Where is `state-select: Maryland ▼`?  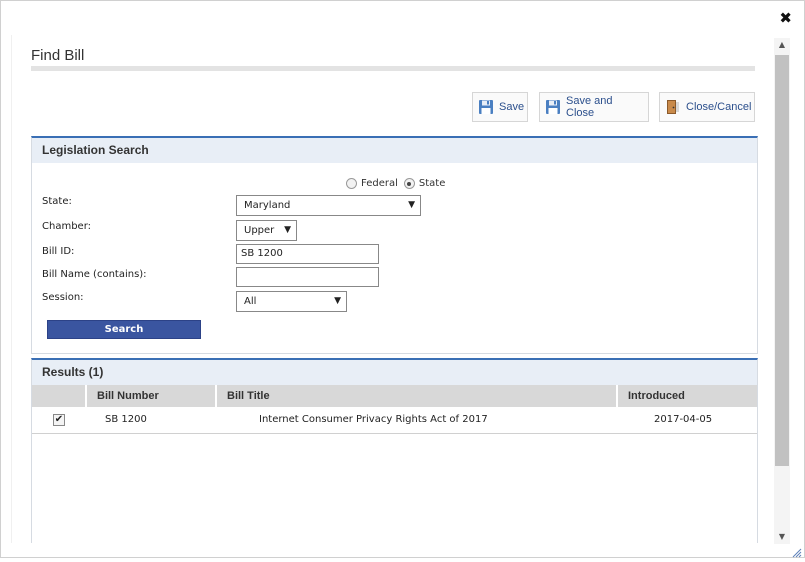 state-select: Maryland ▼ is located at coordinates (328, 205).